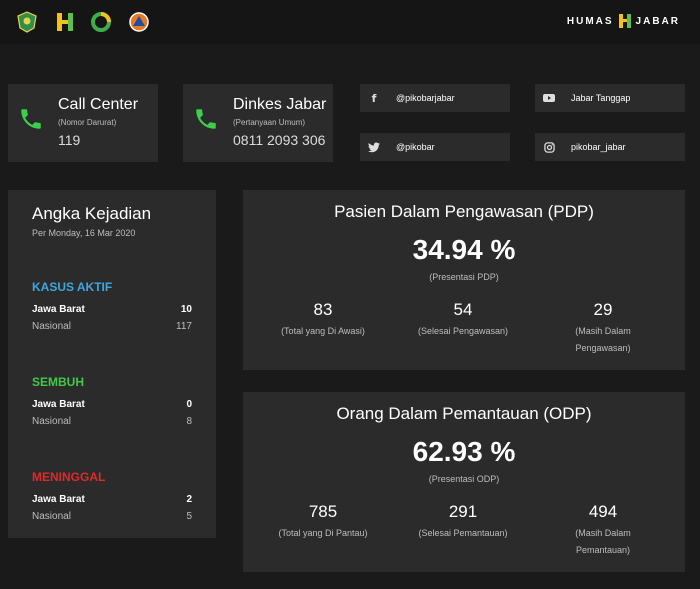 The height and width of the screenshot is (589, 700). I want to click on call-center-number: 119, so click(69, 140).